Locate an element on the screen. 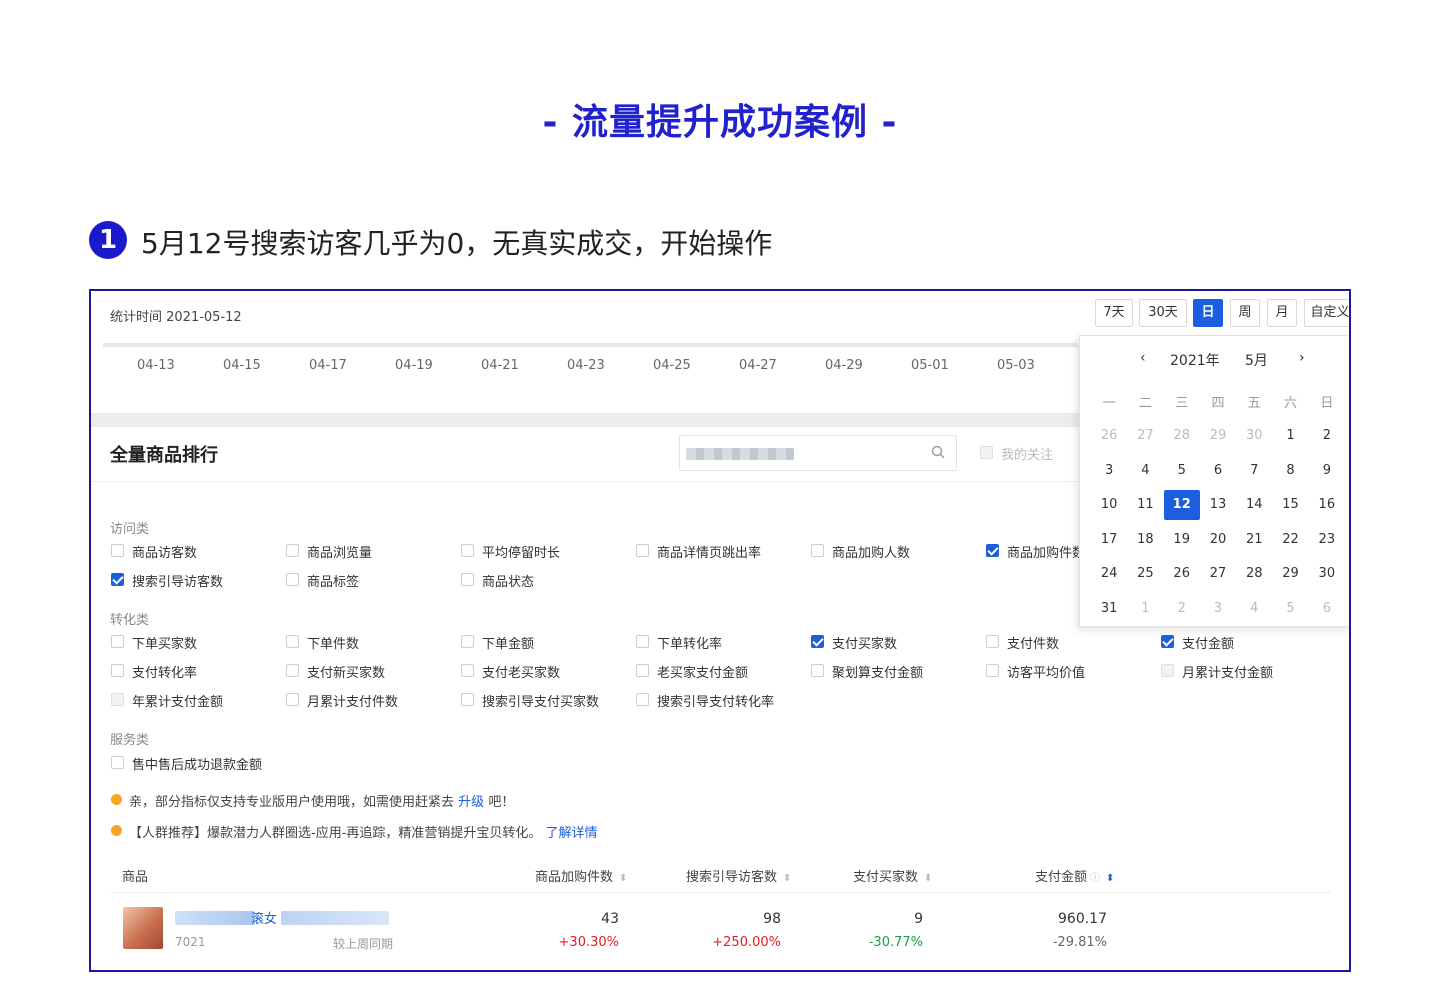  calendar-day: 23 is located at coordinates (1327, 539).